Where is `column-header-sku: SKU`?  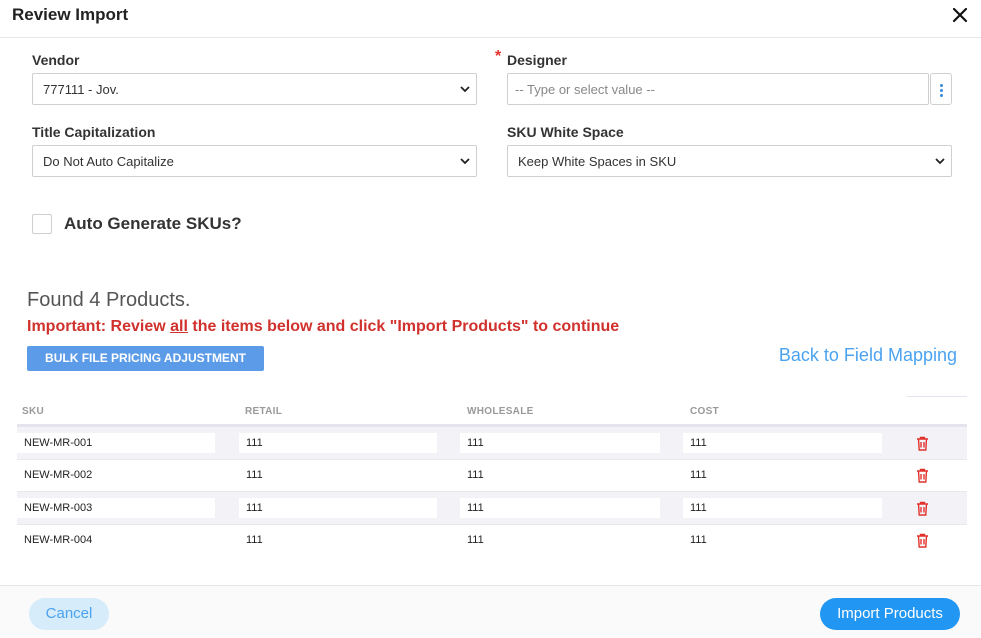
column-header-sku: SKU is located at coordinates (33, 411).